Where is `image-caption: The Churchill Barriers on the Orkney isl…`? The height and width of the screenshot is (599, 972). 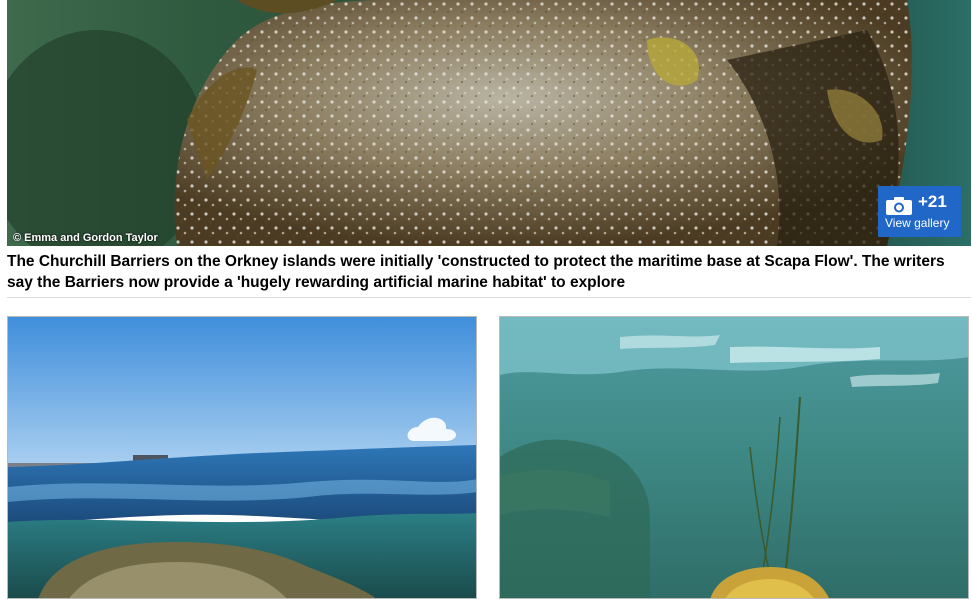 image-caption: The Churchill Barriers on the Orkney isl… is located at coordinates (476, 272).